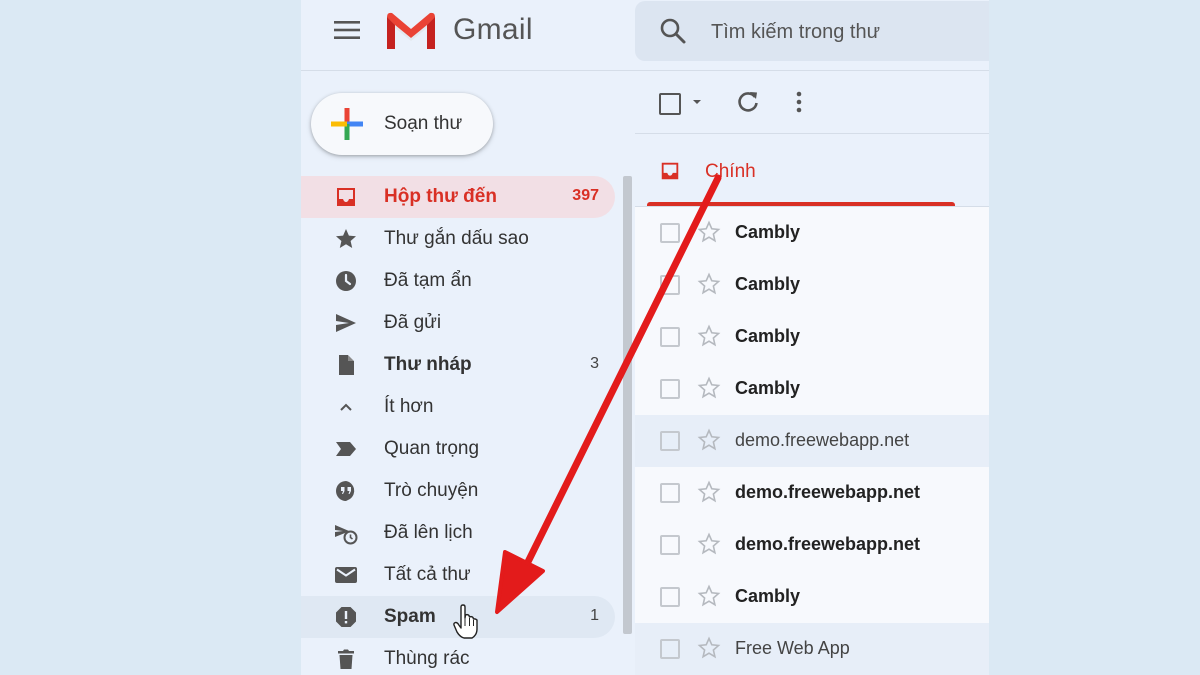  I want to click on hamburger-icon, so click(347, 30).